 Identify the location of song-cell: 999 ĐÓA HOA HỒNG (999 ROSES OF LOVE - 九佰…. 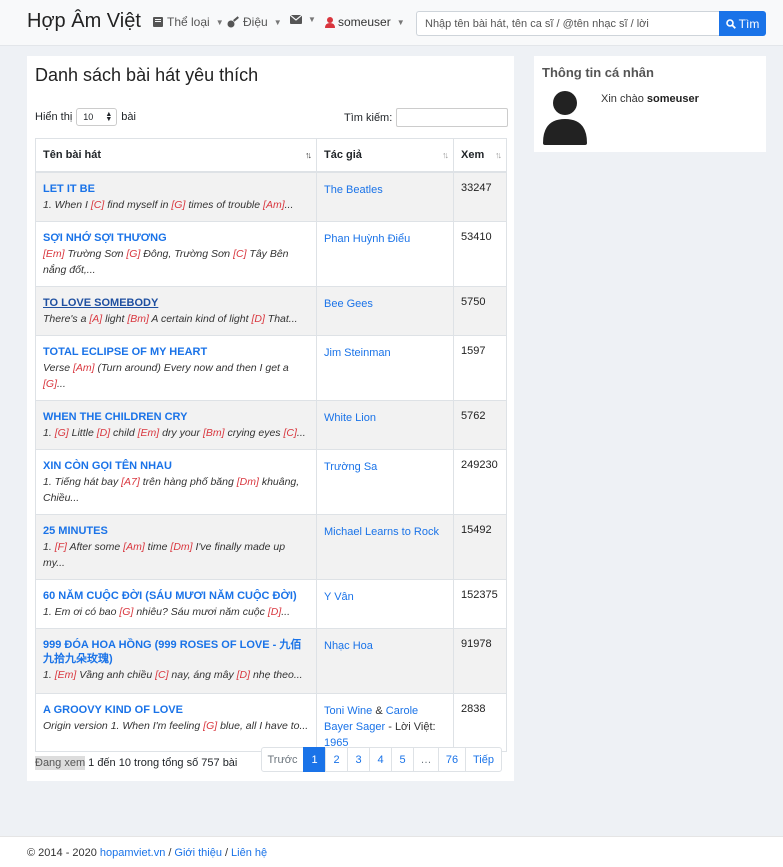
(176, 661).